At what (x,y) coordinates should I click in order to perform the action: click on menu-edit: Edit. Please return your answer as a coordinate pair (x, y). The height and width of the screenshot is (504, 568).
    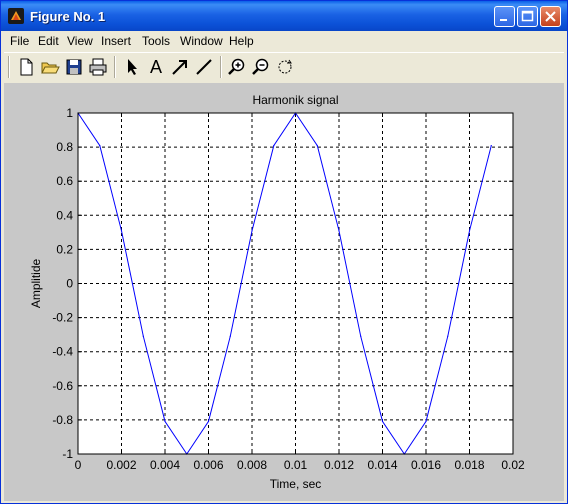
    Looking at the image, I should click on (48, 41).